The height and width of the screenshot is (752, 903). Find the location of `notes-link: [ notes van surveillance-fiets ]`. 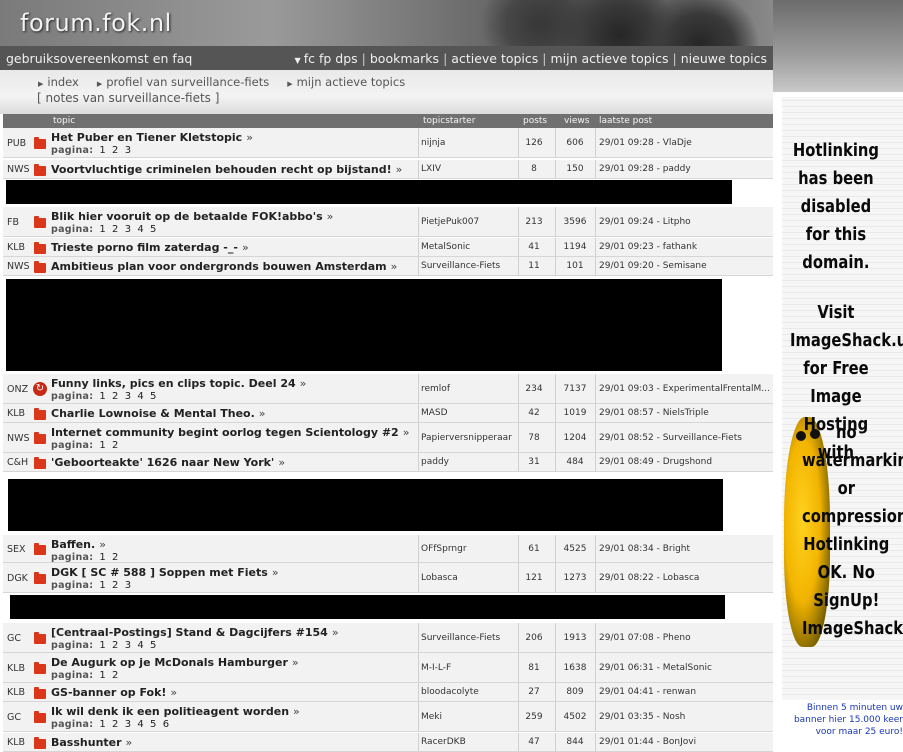

notes-link: [ notes van surveillance-fiets ] is located at coordinates (128, 98).